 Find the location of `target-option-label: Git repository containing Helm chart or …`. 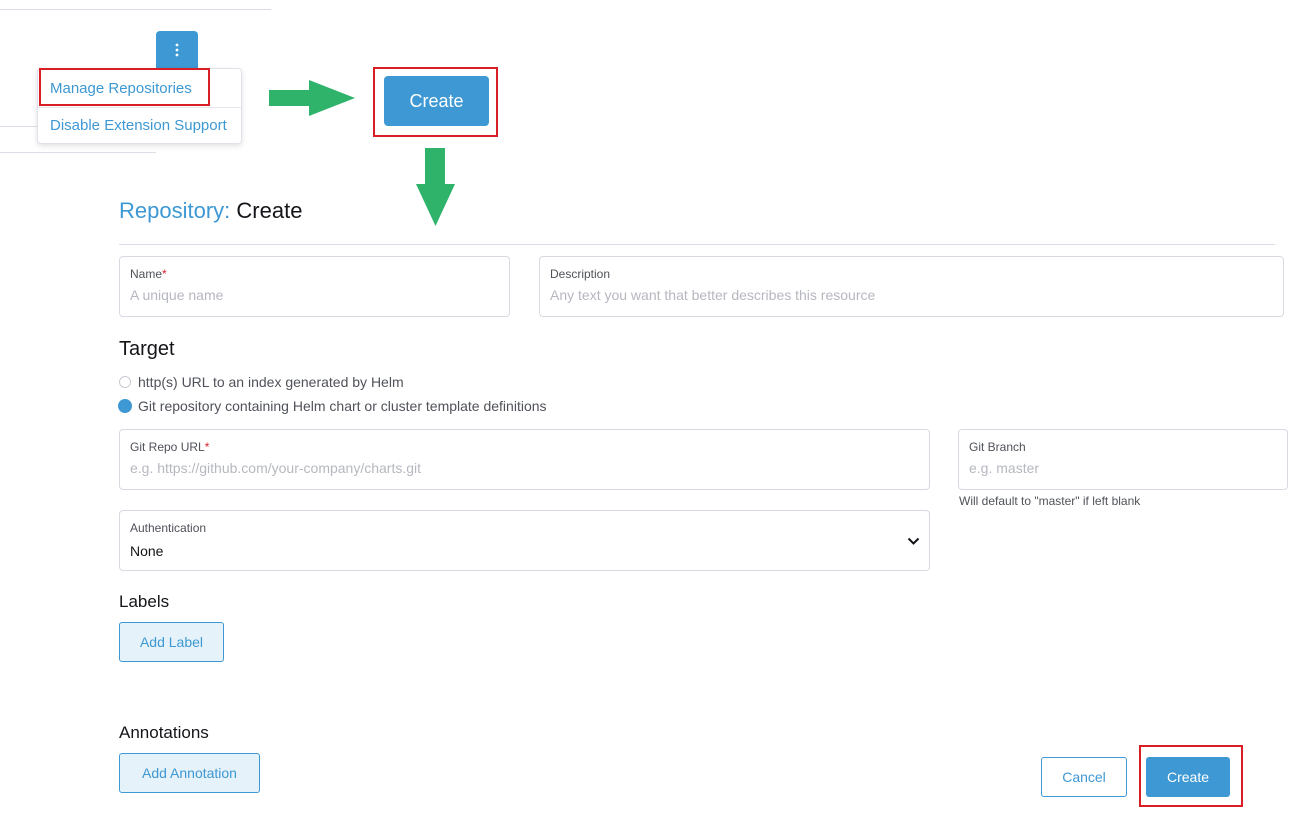

target-option-label: Git repository containing Helm chart or … is located at coordinates (342, 406).